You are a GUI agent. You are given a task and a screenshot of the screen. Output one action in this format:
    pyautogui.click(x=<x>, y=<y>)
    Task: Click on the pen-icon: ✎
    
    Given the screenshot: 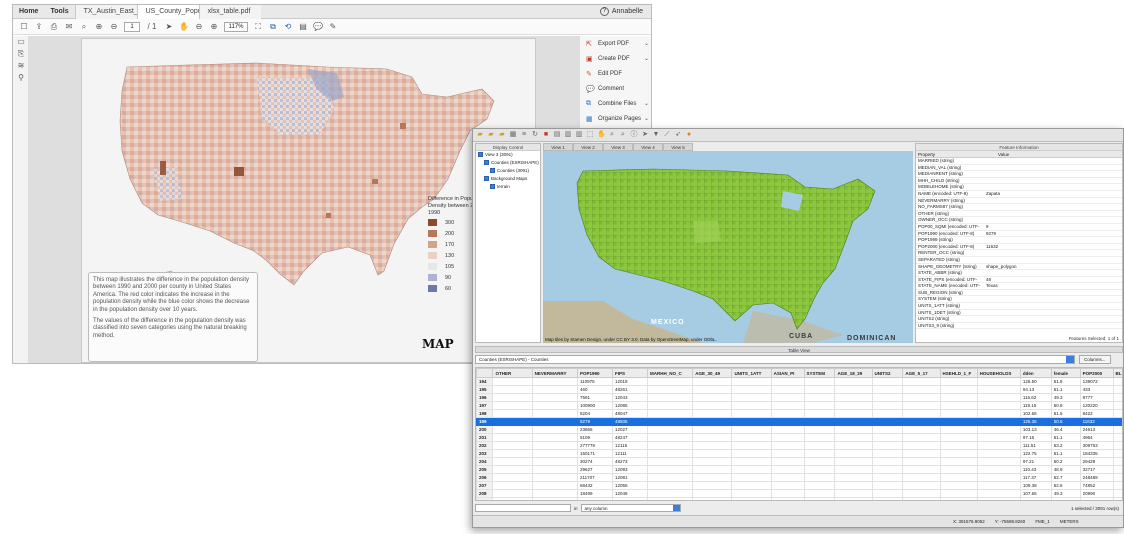 What is the action you would take?
    pyautogui.click(x=333, y=27)
    